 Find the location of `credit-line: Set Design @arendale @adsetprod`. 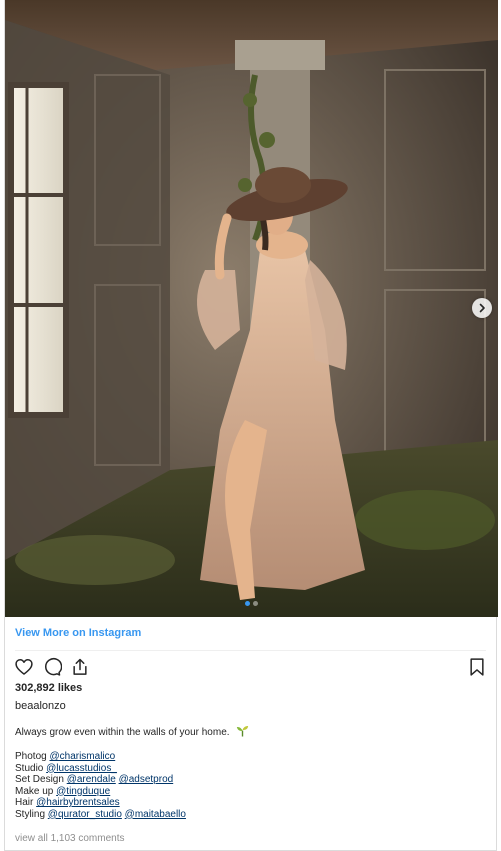

credit-line: Set Design @arendale @adsetprod is located at coordinates (100, 780).